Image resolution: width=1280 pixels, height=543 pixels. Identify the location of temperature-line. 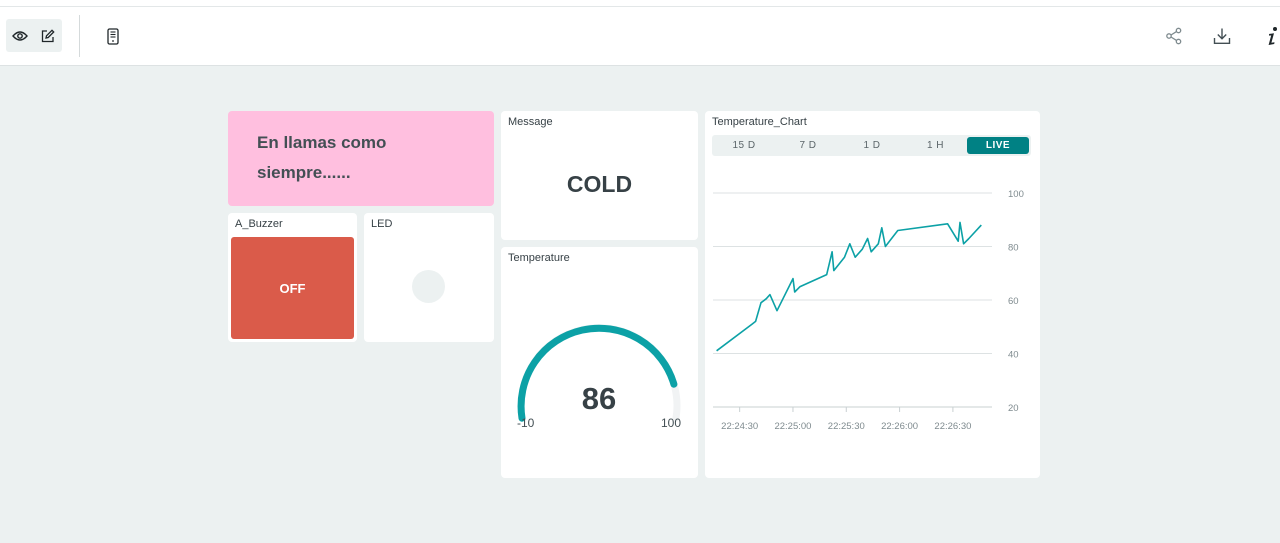
(849, 286).